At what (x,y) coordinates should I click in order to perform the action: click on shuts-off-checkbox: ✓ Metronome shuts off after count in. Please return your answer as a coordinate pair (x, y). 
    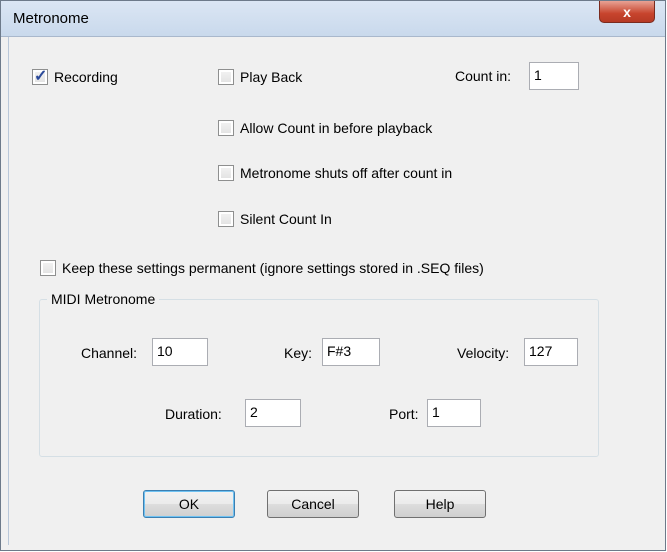
    Looking at the image, I should click on (335, 173).